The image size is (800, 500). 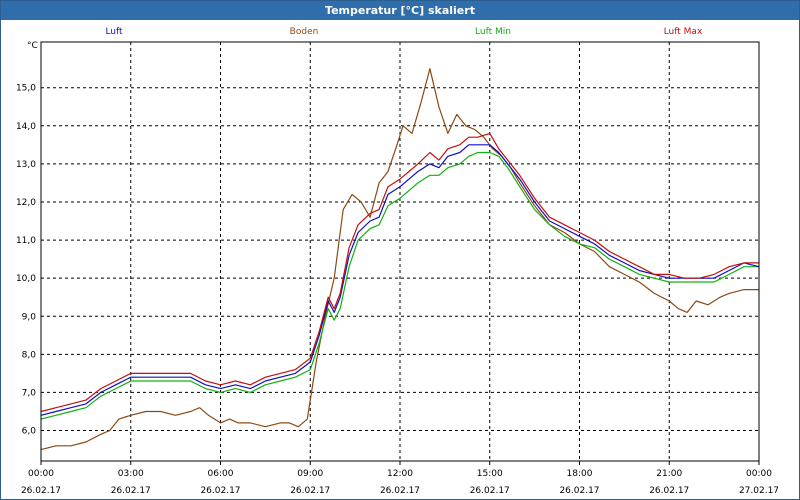 I want to click on y-axis-unit-label: °C, so click(x=32, y=46).